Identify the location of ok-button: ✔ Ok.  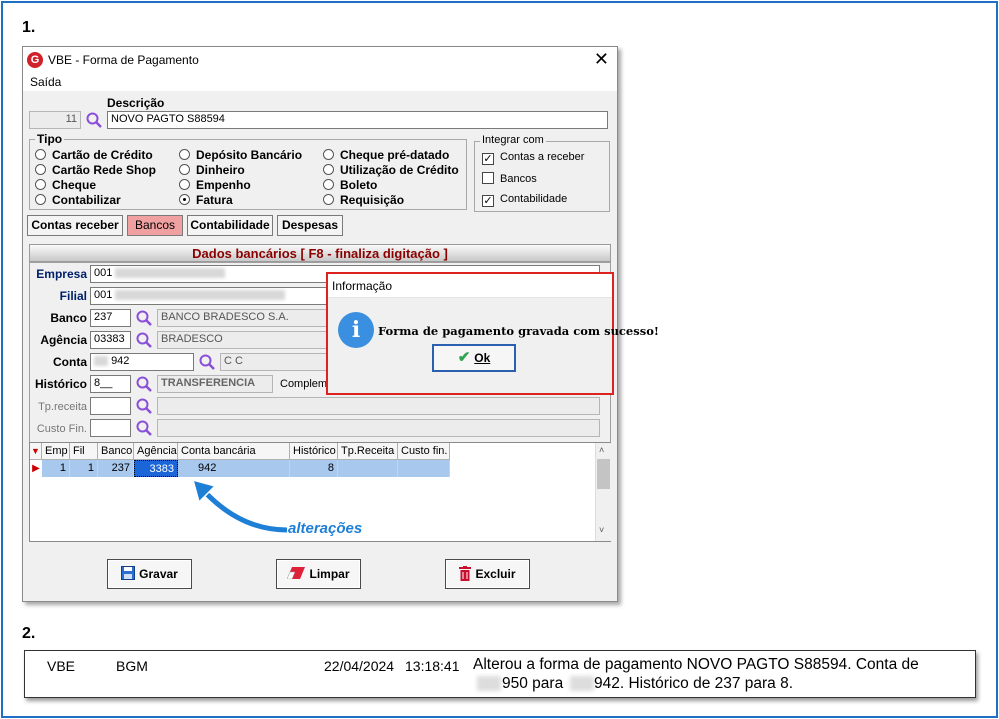
(474, 358).